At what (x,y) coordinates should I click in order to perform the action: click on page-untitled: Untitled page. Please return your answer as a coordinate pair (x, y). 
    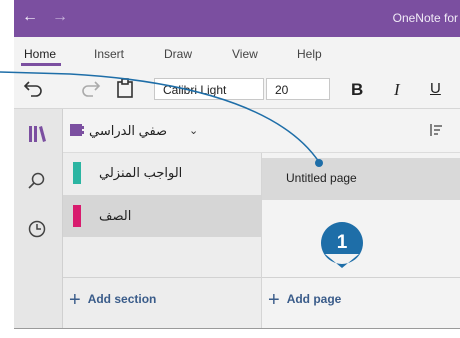
    Looking at the image, I should click on (361, 179).